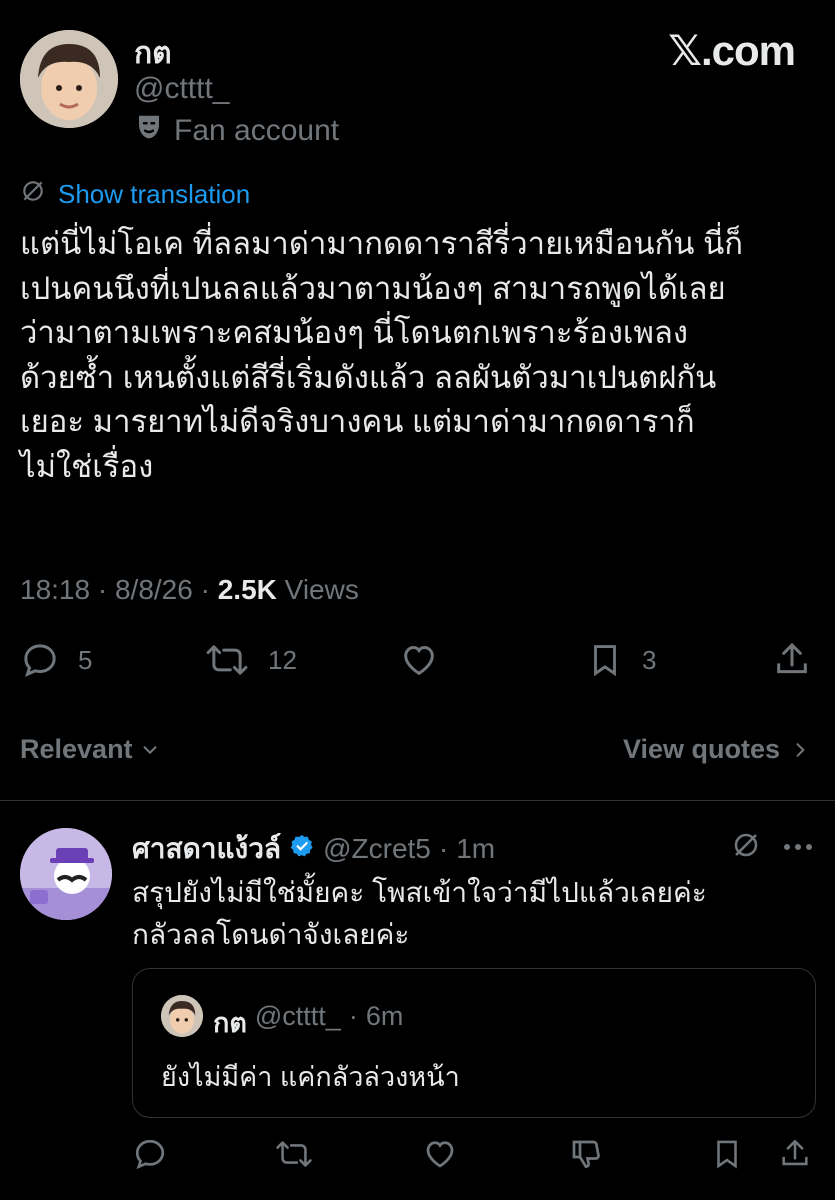 The width and height of the screenshot is (835, 1200). What do you see at coordinates (701, 749) in the screenshot?
I see `view-quotes-label: View quotes` at bounding box center [701, 749].